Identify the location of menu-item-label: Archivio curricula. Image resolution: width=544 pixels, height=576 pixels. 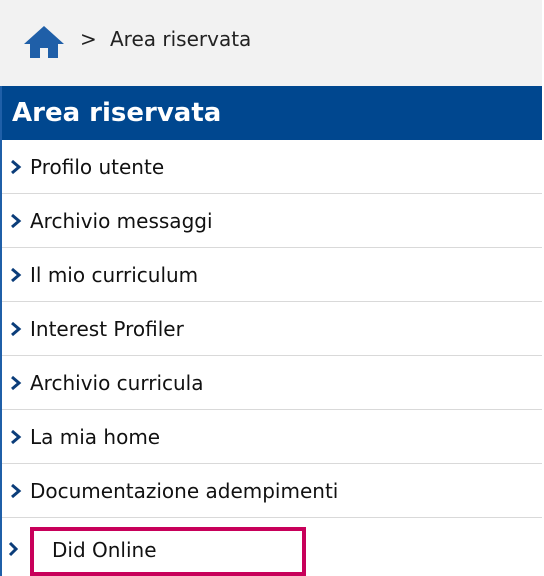
(117, 383).